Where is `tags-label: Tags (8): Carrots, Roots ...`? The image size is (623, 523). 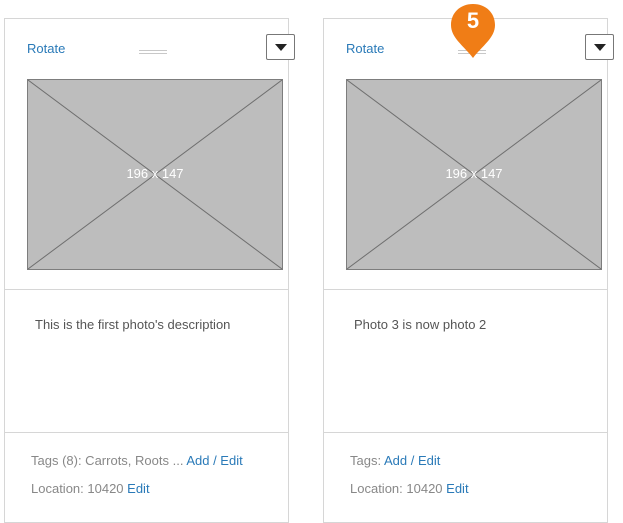
tags-label: Tags (8): Carrots, Roots ... is located at coordinates (107, 460).